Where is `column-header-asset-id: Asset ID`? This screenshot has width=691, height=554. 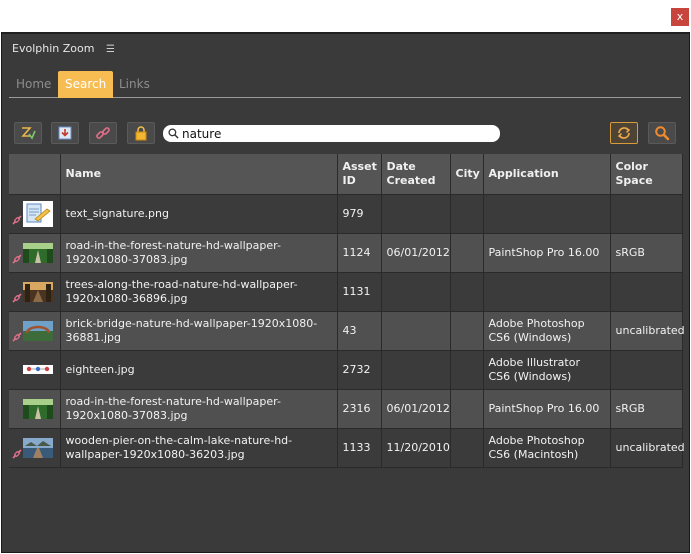
column-header-asset-id: Asset ID is located at coordinates (359, 174).